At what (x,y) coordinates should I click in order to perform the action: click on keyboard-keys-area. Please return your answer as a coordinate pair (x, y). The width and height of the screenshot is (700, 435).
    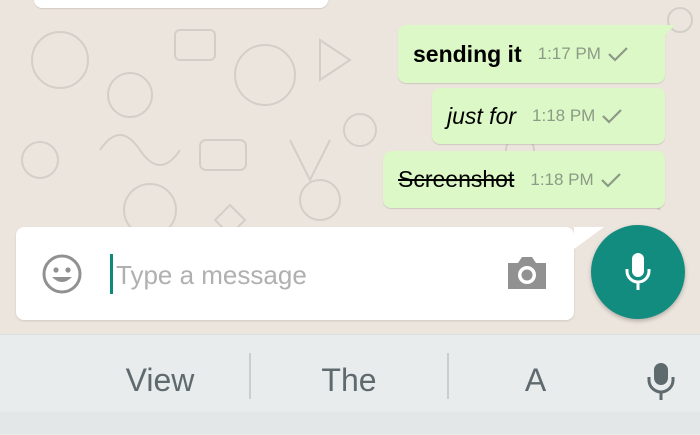
    Looking at the image, I should click on (350, 423).